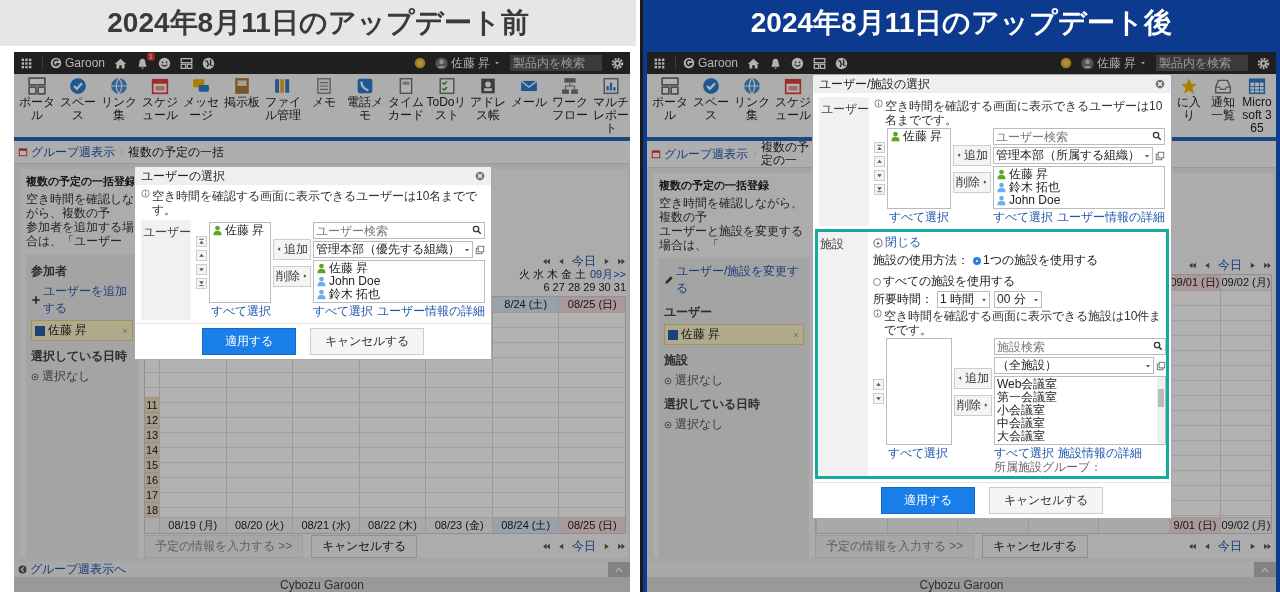  I want to click on search-field: ユーザー検索, so click(1079, 136).